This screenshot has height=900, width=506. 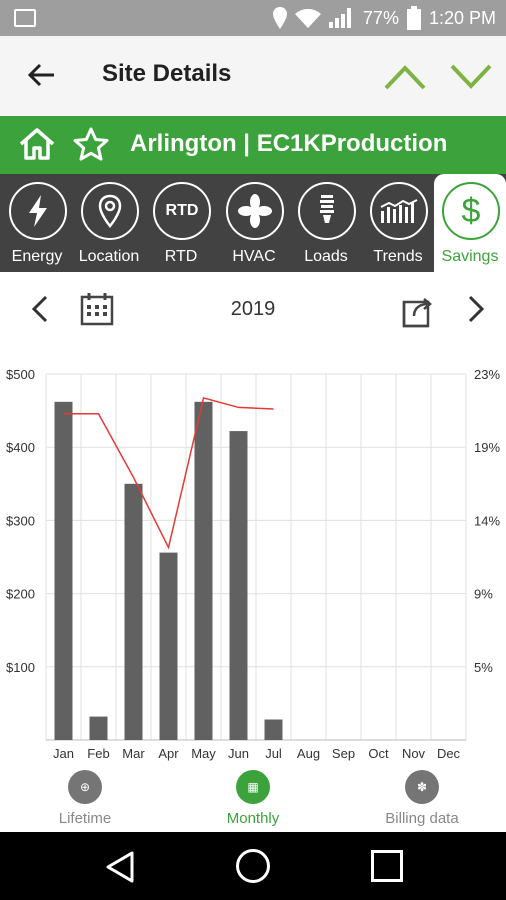 I want to click on y-tick-left: $300, so click(x=20, y=520).